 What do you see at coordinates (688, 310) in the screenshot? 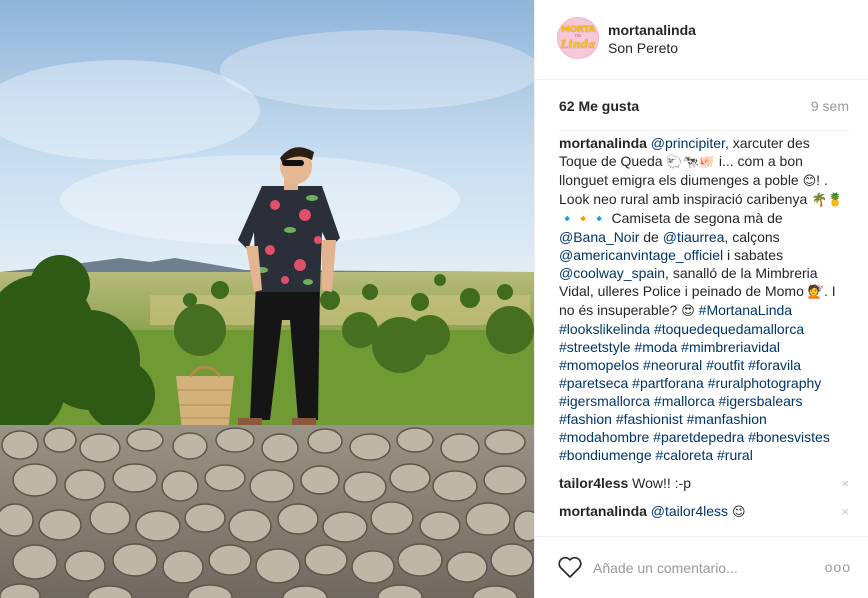
I see `emoji: 😍` at bounding box center [688, 310].